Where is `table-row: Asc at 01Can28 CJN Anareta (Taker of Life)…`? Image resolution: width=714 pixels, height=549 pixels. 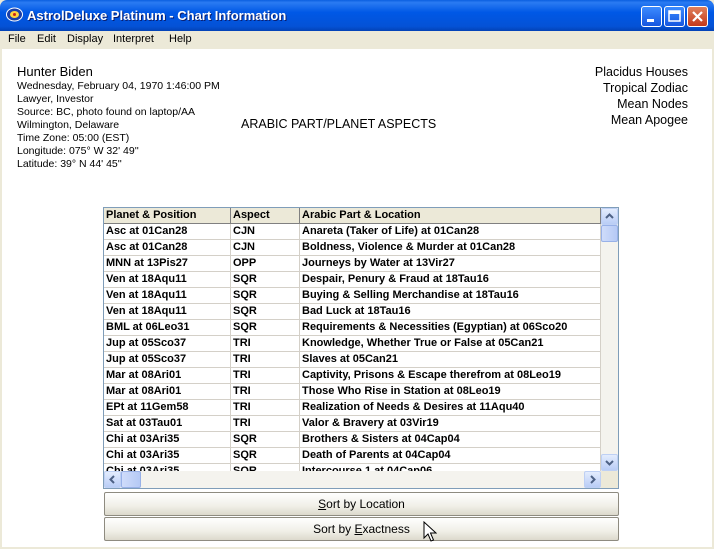
table-row: Asc at 01Can28 CJN Anareta (Taker of Life)… is located at coordinates (352, 232).